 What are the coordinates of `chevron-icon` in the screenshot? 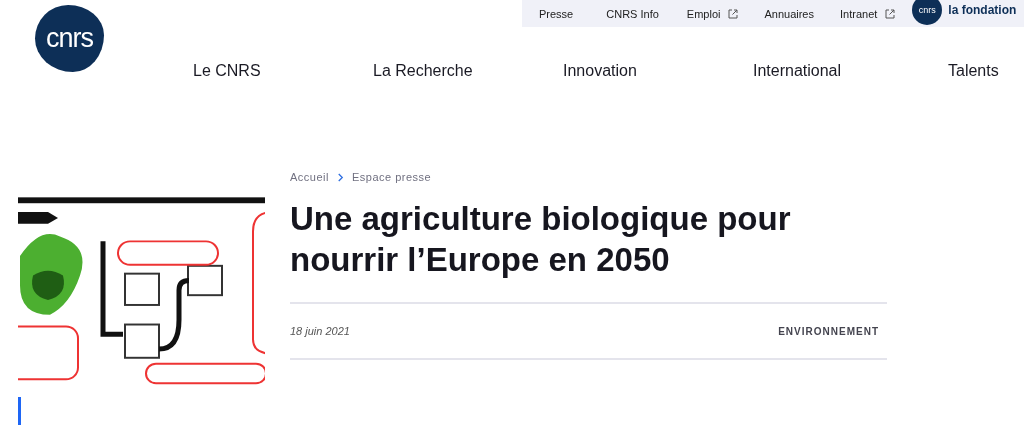 It's located at (340, 177).